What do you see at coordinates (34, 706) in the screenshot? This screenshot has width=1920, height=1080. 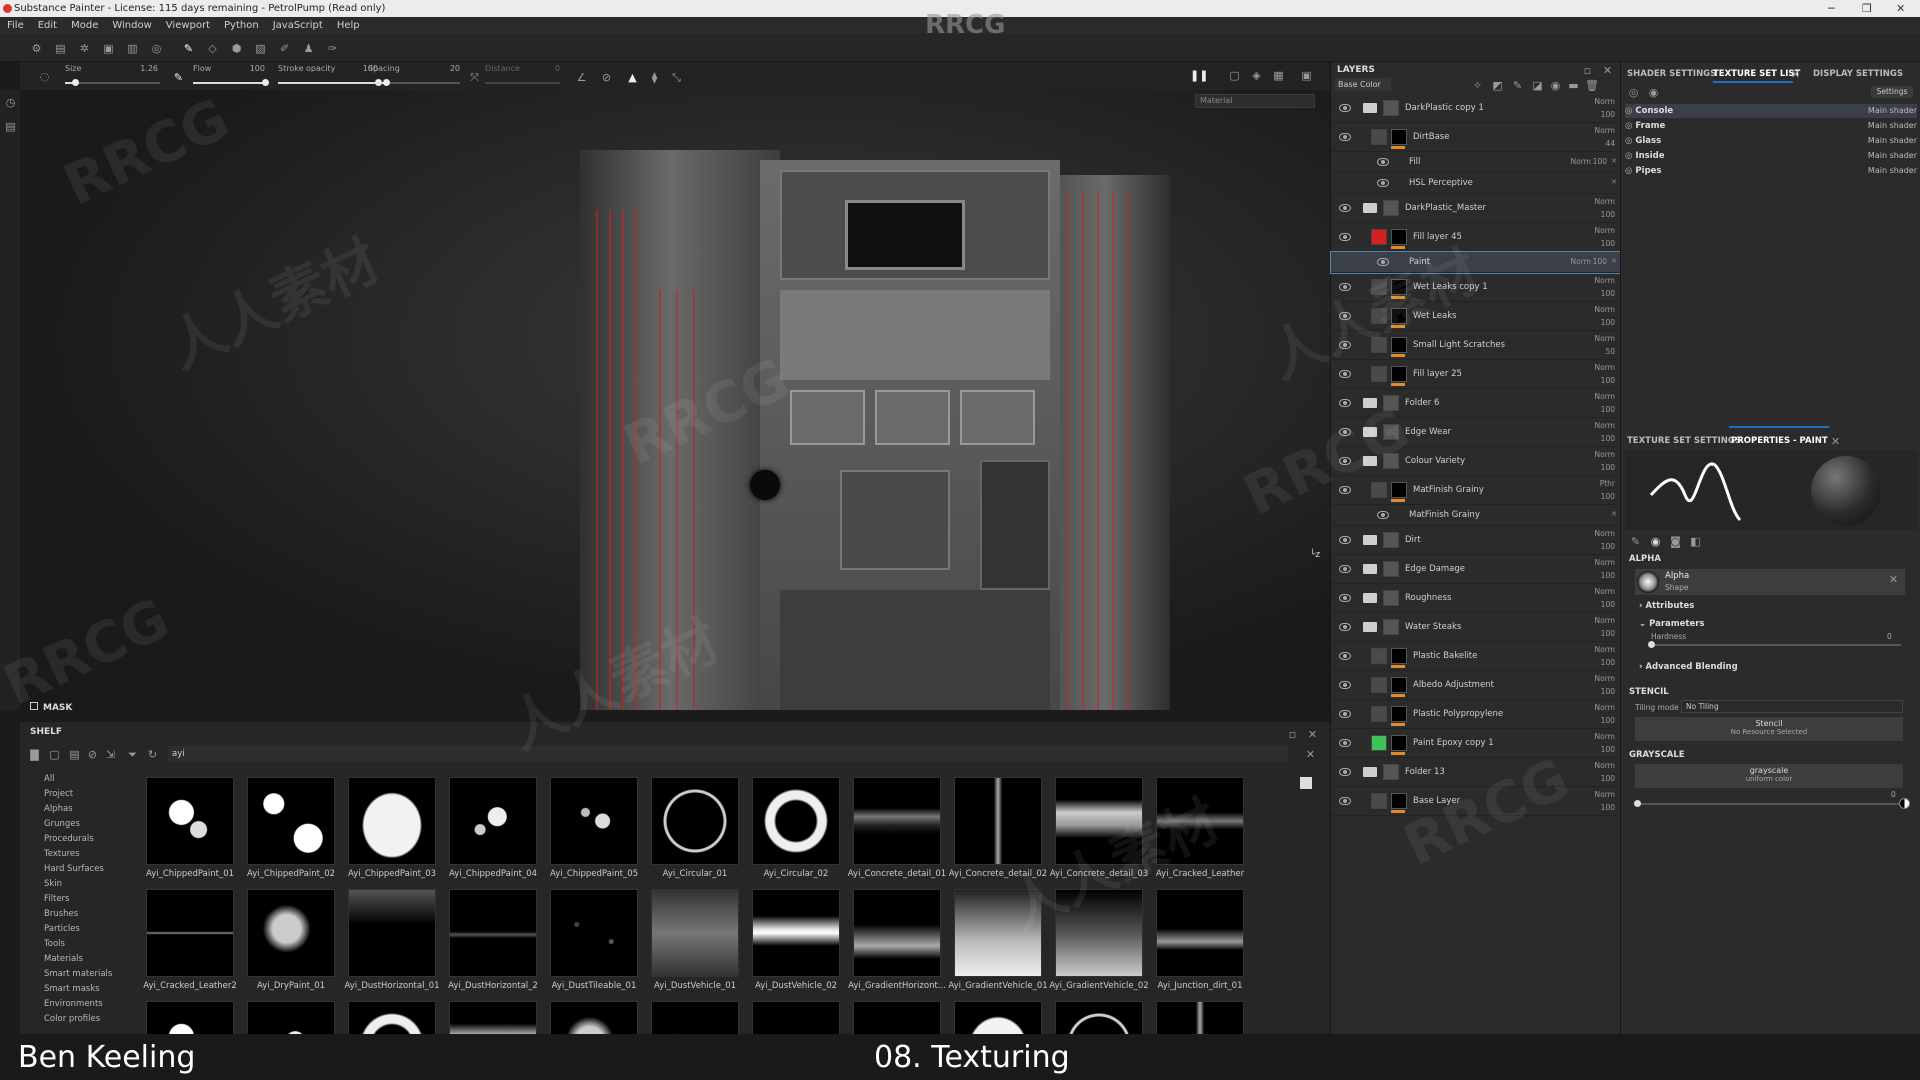 I see `mask-checkbox` at bounding box center [34, 706].